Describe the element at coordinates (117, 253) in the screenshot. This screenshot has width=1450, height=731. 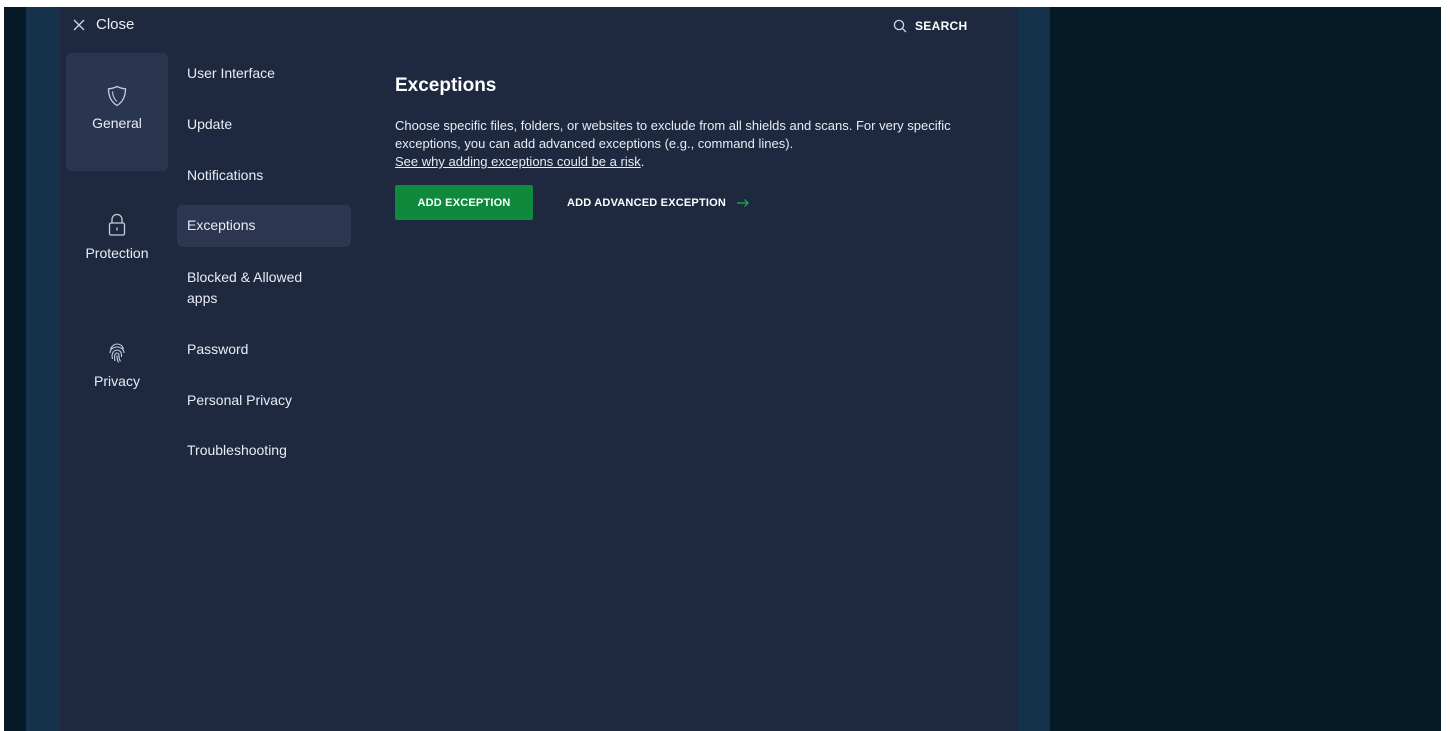
I see `category-protection-label: Protection` at that location.